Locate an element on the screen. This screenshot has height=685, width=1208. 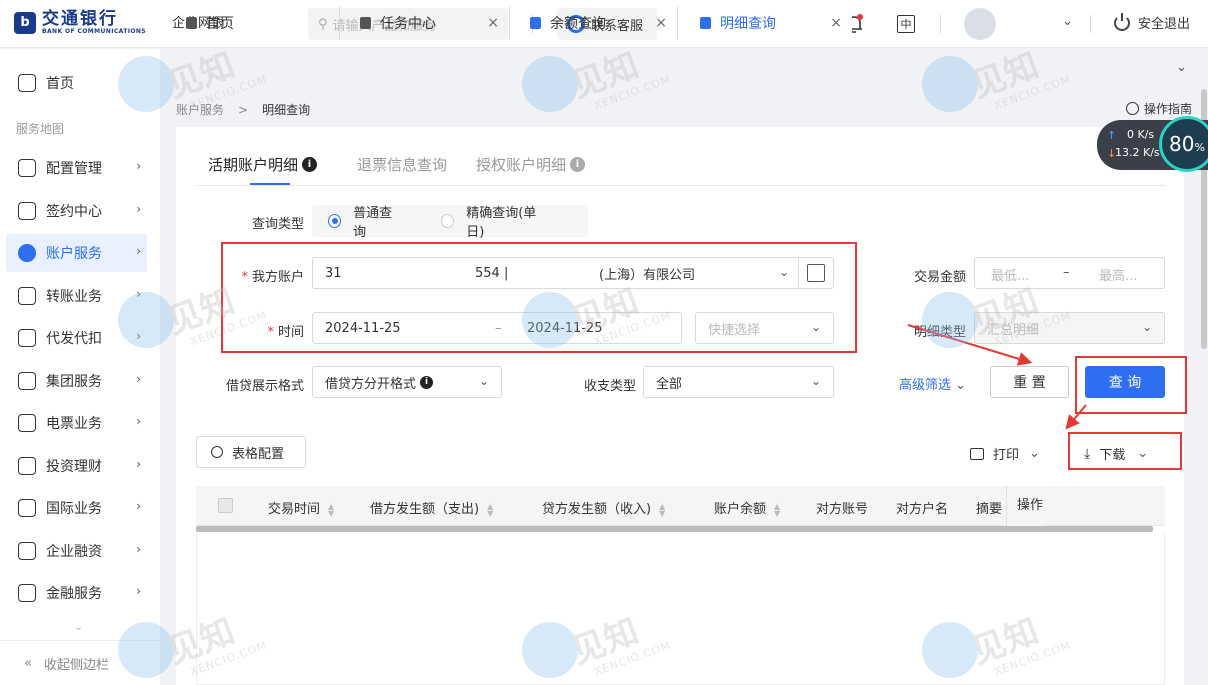
collapse-label: 收起侧边栏 is located at coordinates (76, 665).